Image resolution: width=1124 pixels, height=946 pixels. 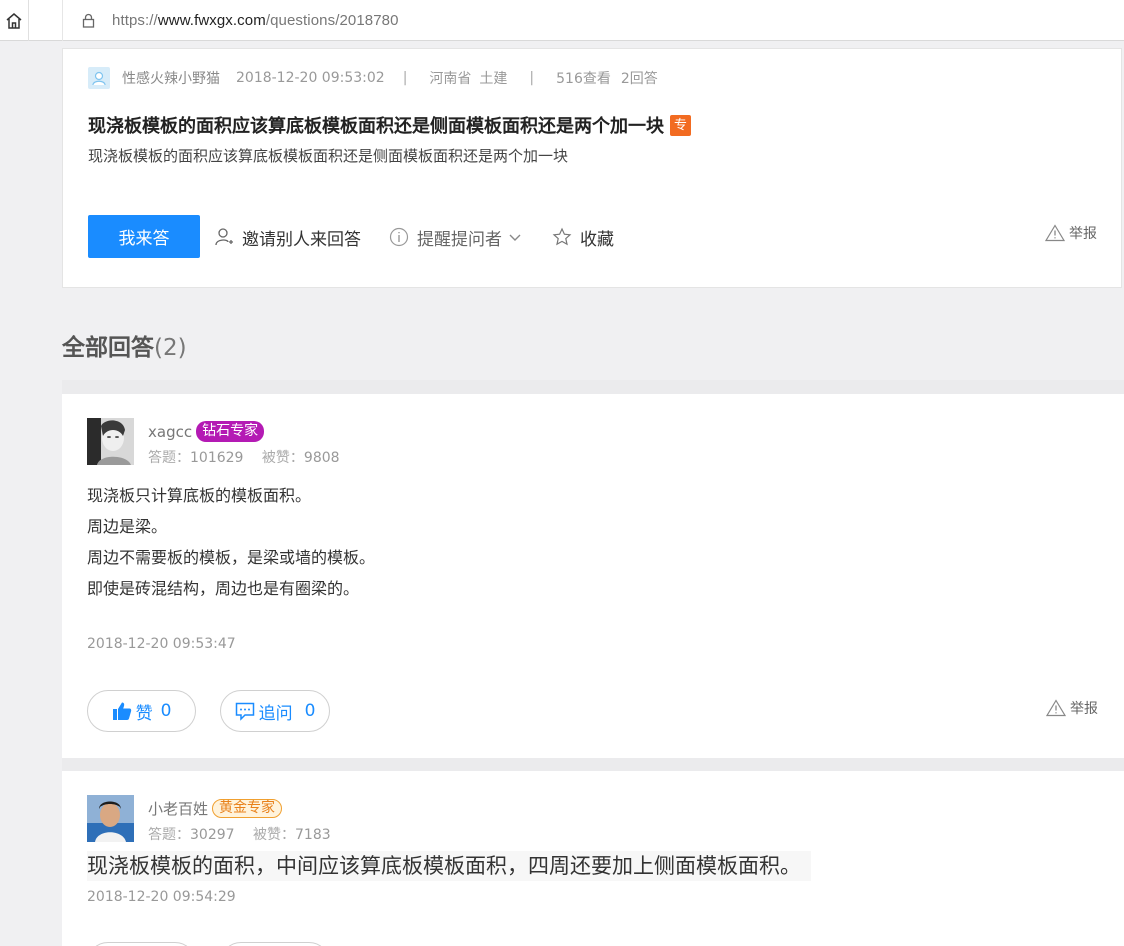 I want to click on lock-icon, so click(x=88, y=21).